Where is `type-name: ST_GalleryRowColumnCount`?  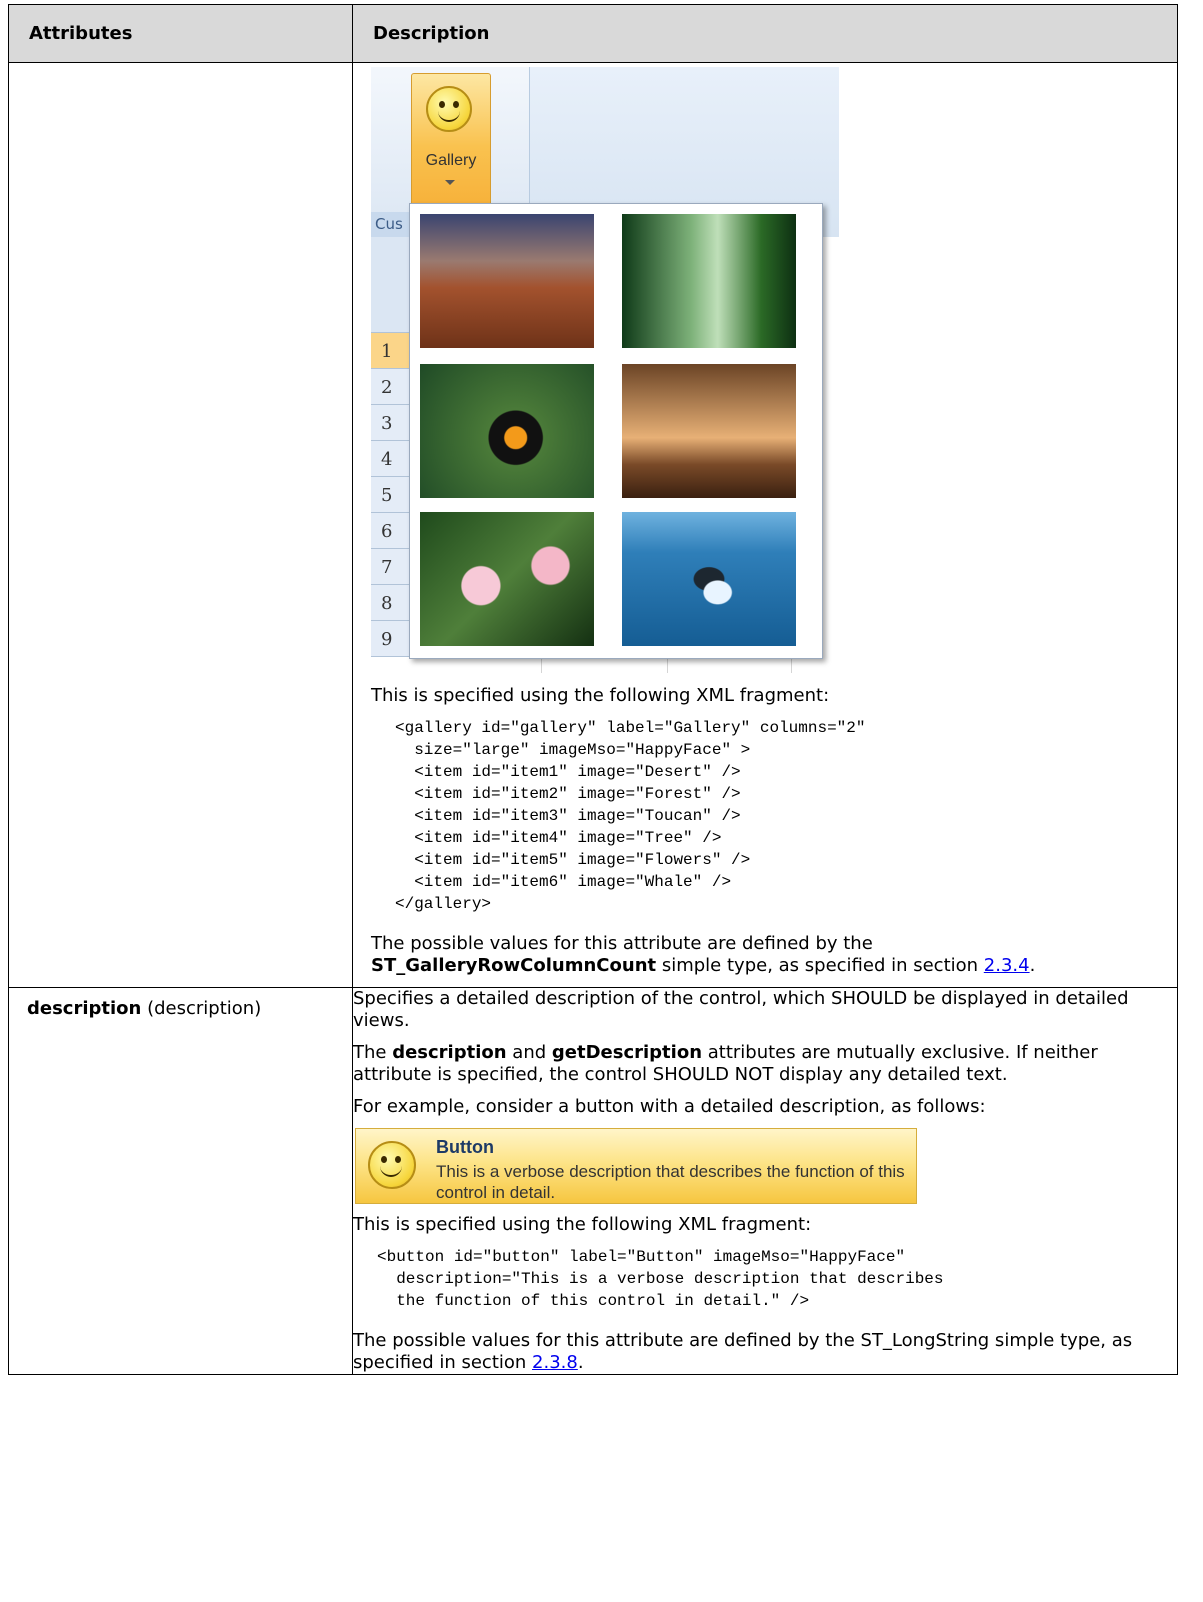 type-name: ST_GalleryRowColumnCount is located at coordinates (514, 965).